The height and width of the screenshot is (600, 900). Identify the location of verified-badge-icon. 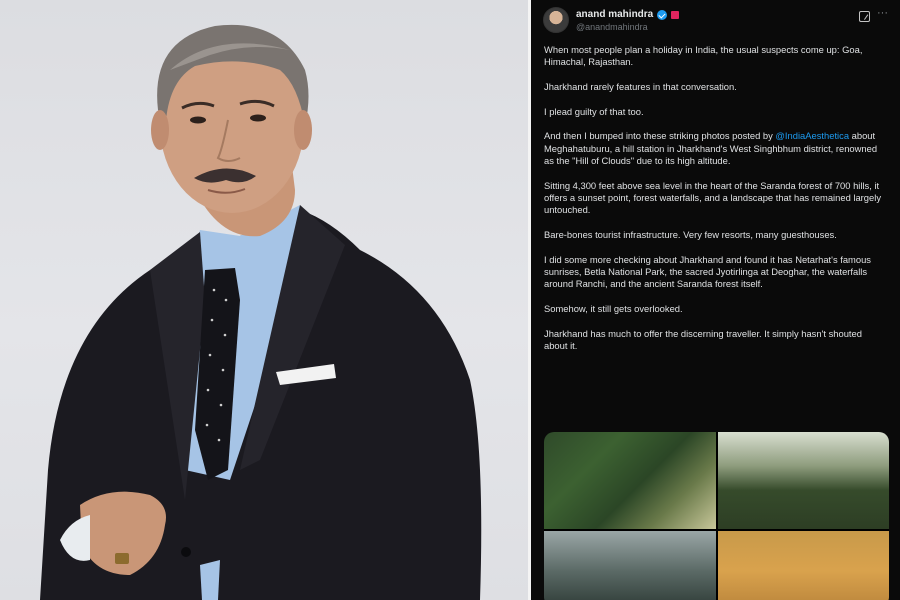
(662, 14).